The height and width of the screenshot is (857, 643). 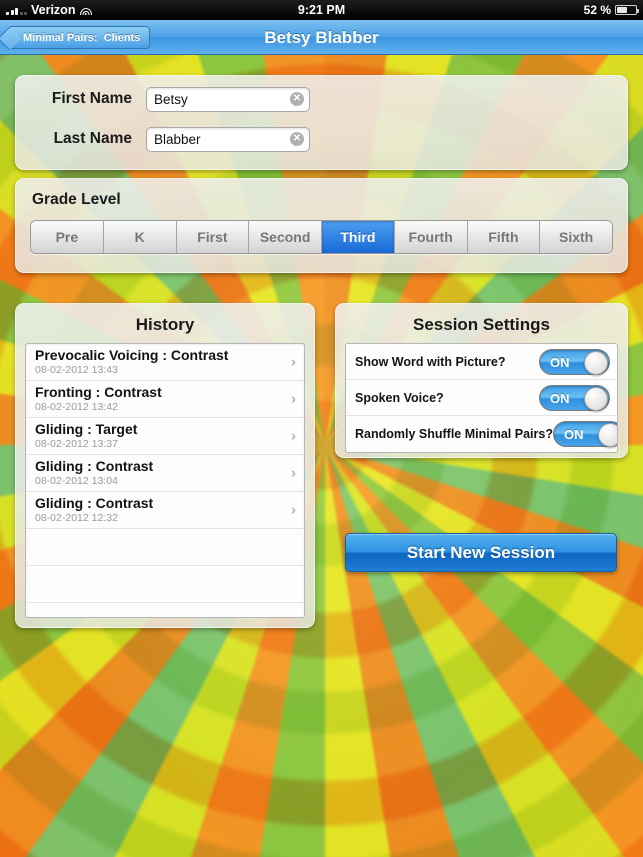 What do you see at coordinates (399, 397) in the screenshot?
I see `session-setting-label: Spoken Voice?` at bounding box center [399, 397].